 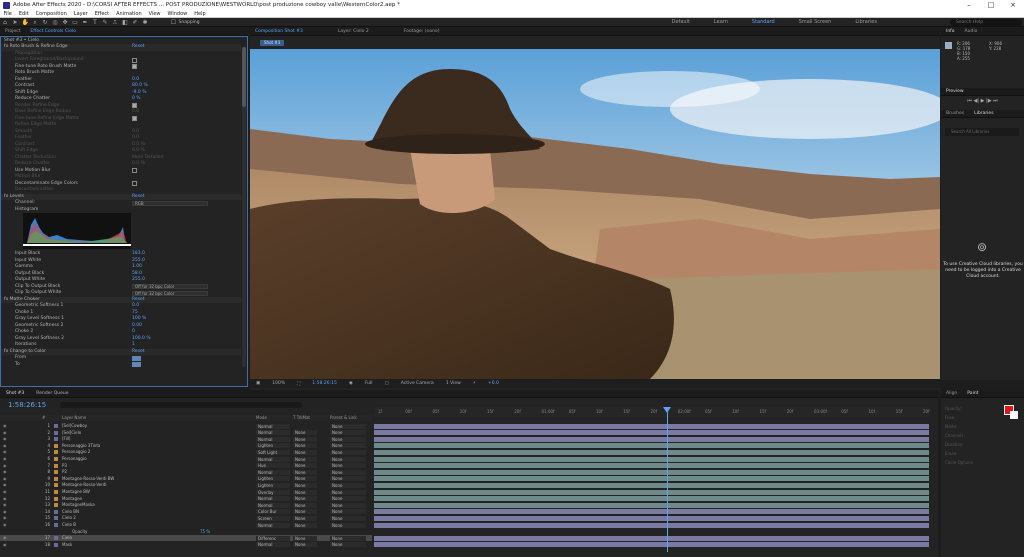 I want to click on layer-name: P3, so click(x=64, y=466).